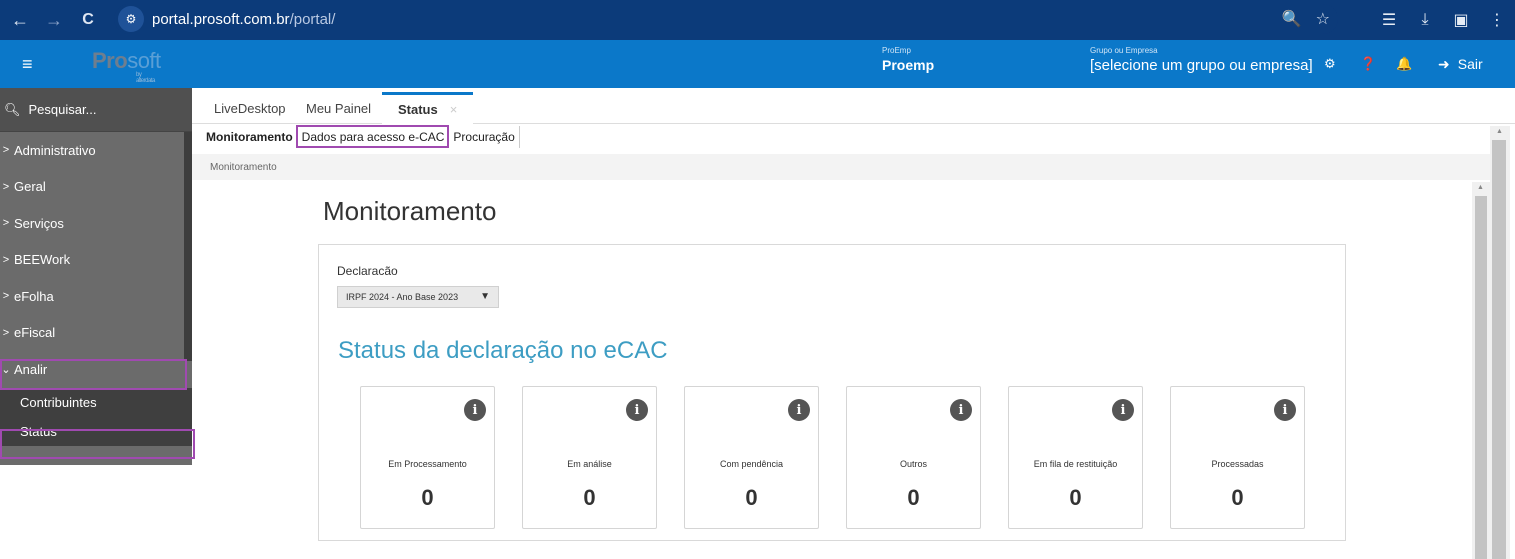 This screenshot has height=559, width=1515. I want to click on settings-icon: ⚙, so click(1330, 64).